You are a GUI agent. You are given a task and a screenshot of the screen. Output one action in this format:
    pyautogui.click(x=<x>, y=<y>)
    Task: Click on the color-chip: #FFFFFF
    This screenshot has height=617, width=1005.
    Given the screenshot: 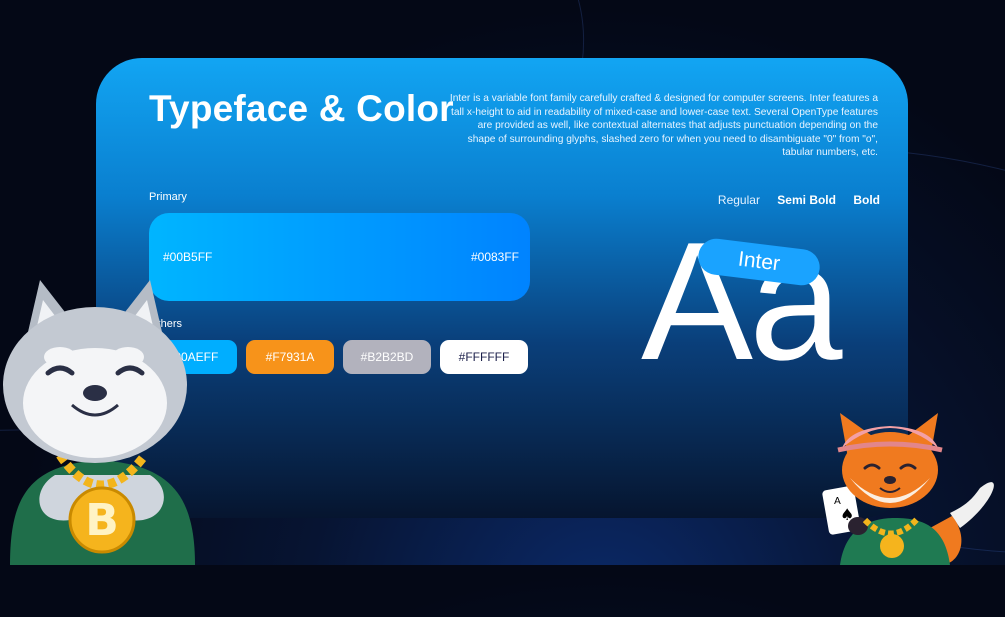 What is the action you would take?
    pyautogui.click(x=484, y=357)
    